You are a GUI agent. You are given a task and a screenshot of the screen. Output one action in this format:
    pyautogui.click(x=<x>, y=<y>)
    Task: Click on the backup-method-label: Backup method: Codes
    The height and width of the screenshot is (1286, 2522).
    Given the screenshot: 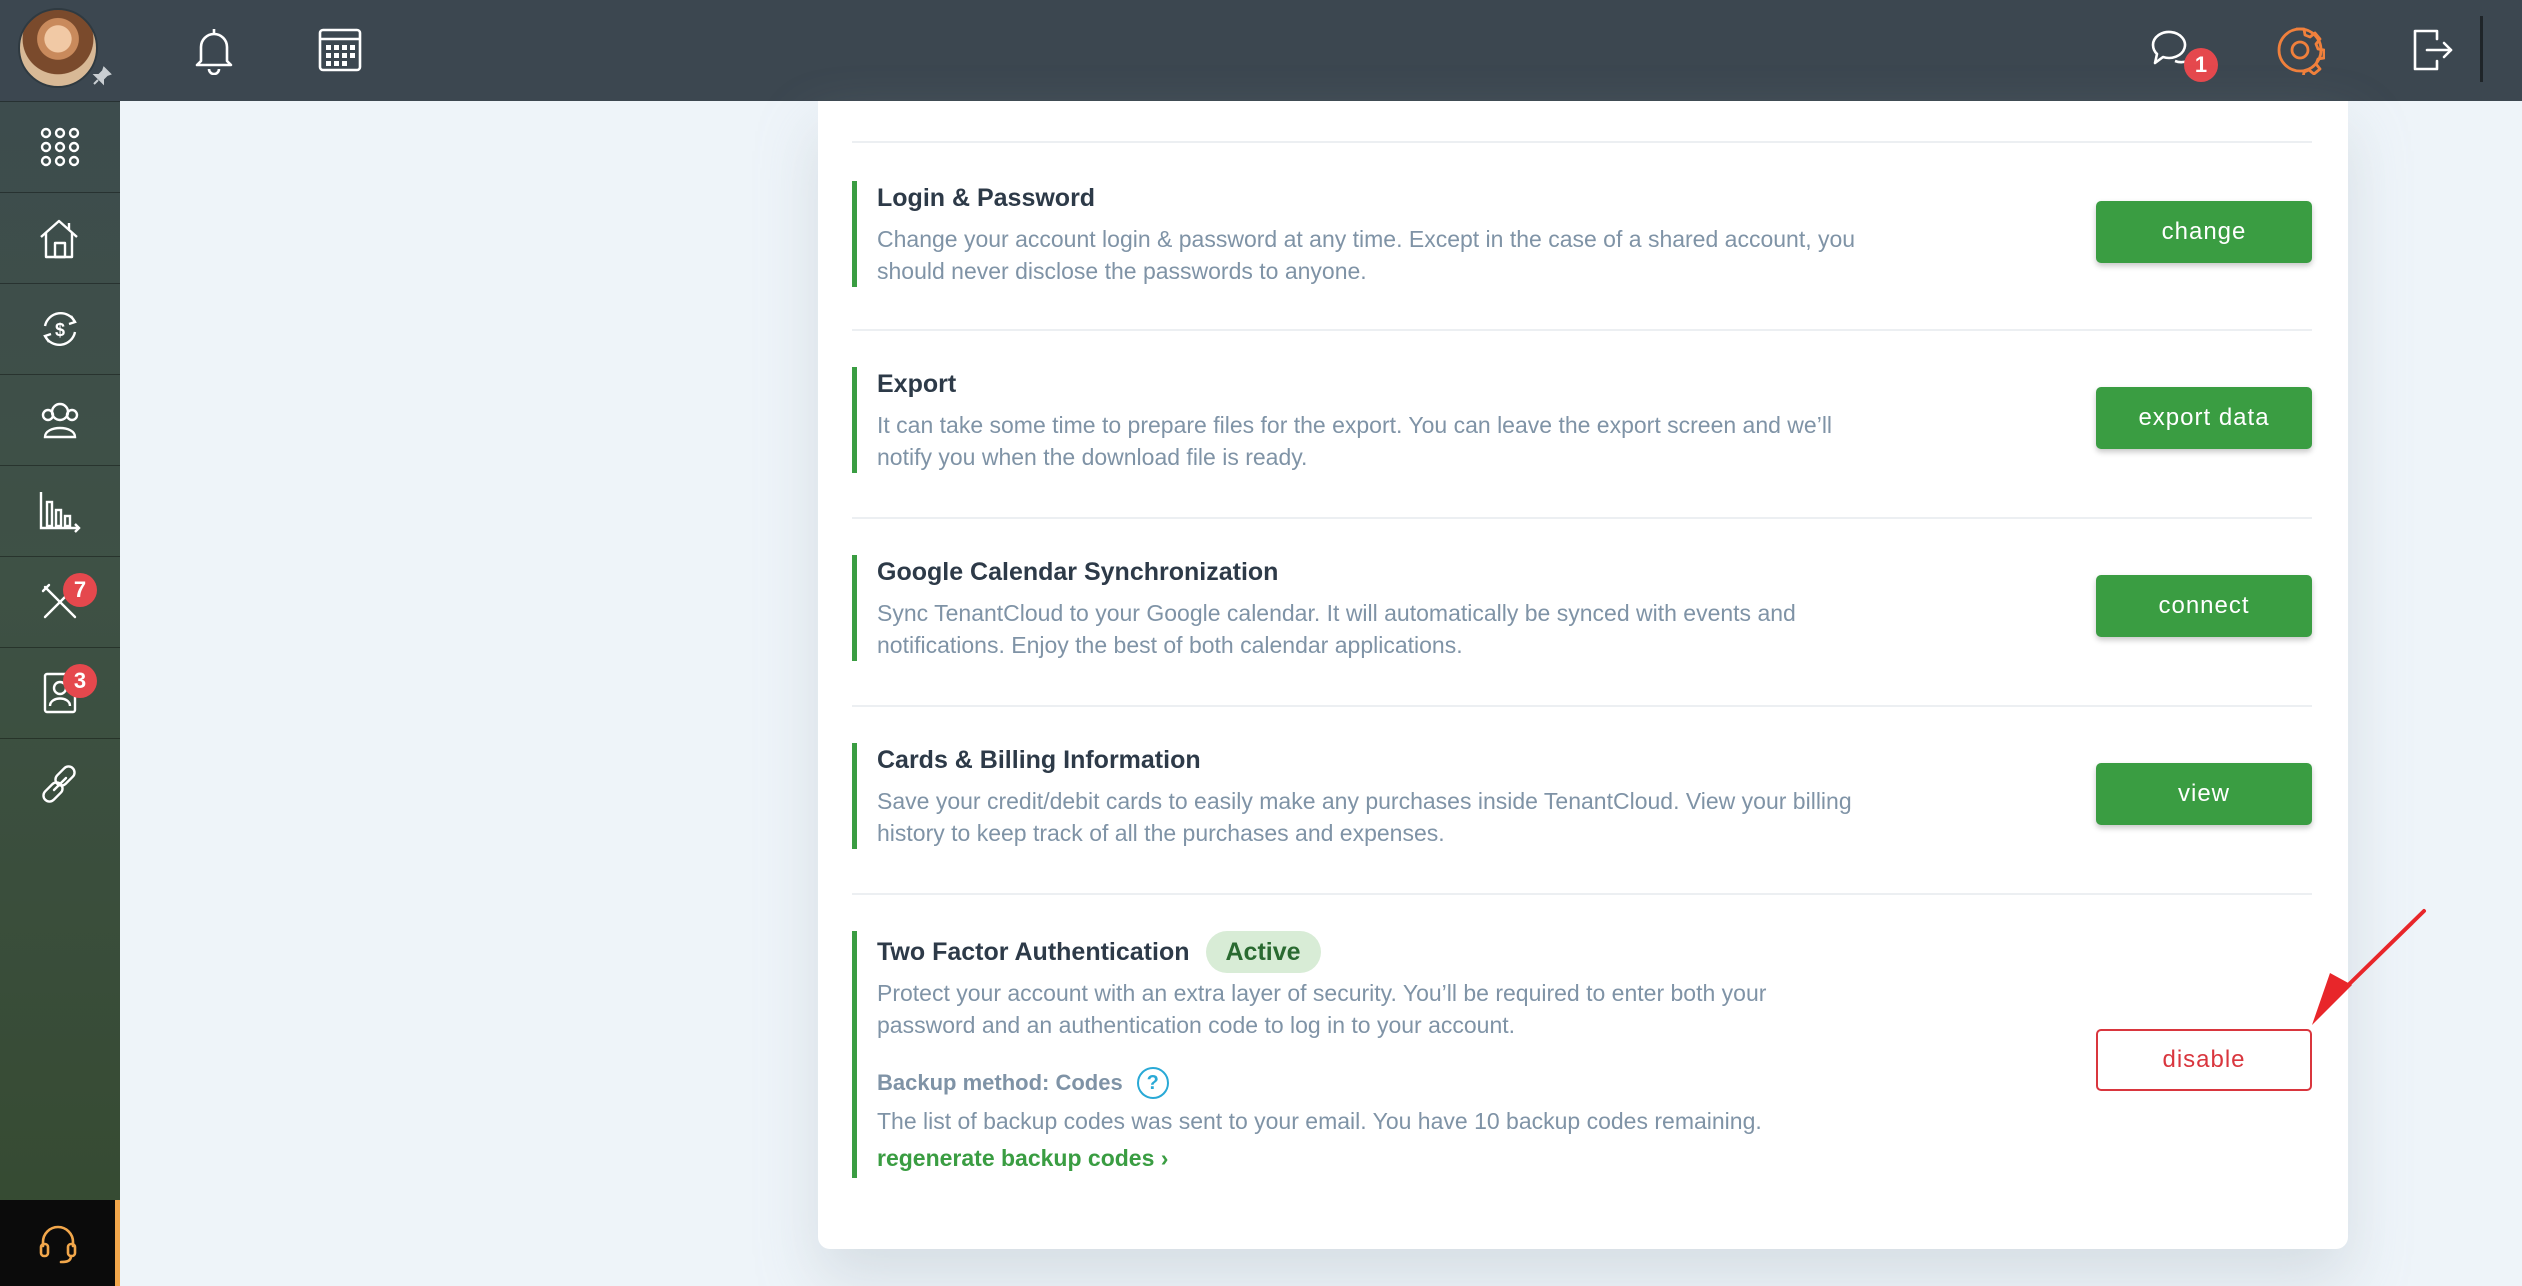 What is the action you would take?
    pyautogui.click(x=1000, y=1082)
    